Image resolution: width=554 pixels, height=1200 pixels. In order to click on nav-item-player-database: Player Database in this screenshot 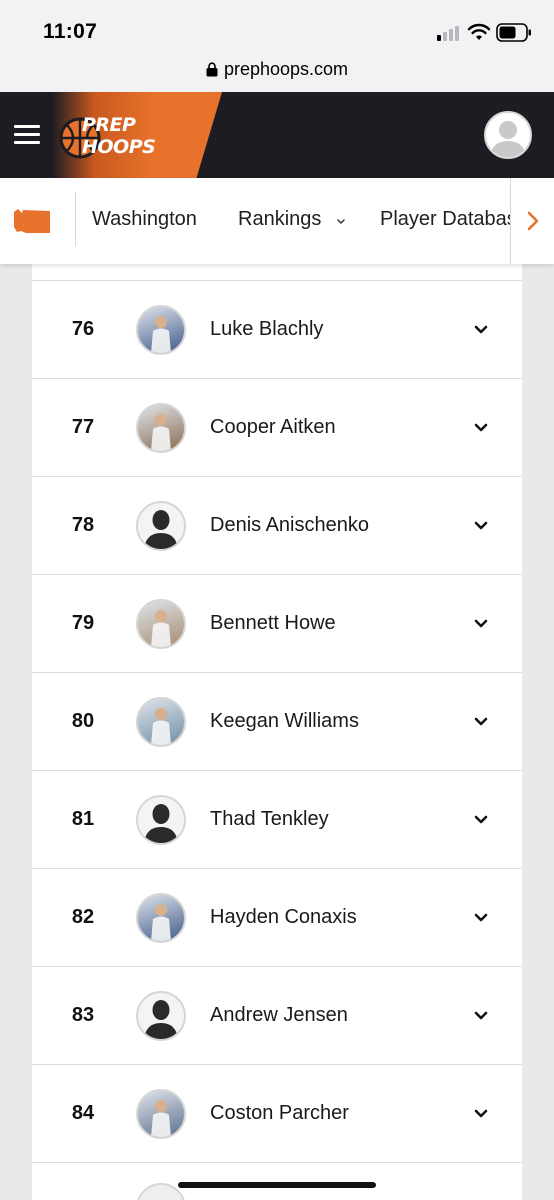, I will do `click(445, 219)`.